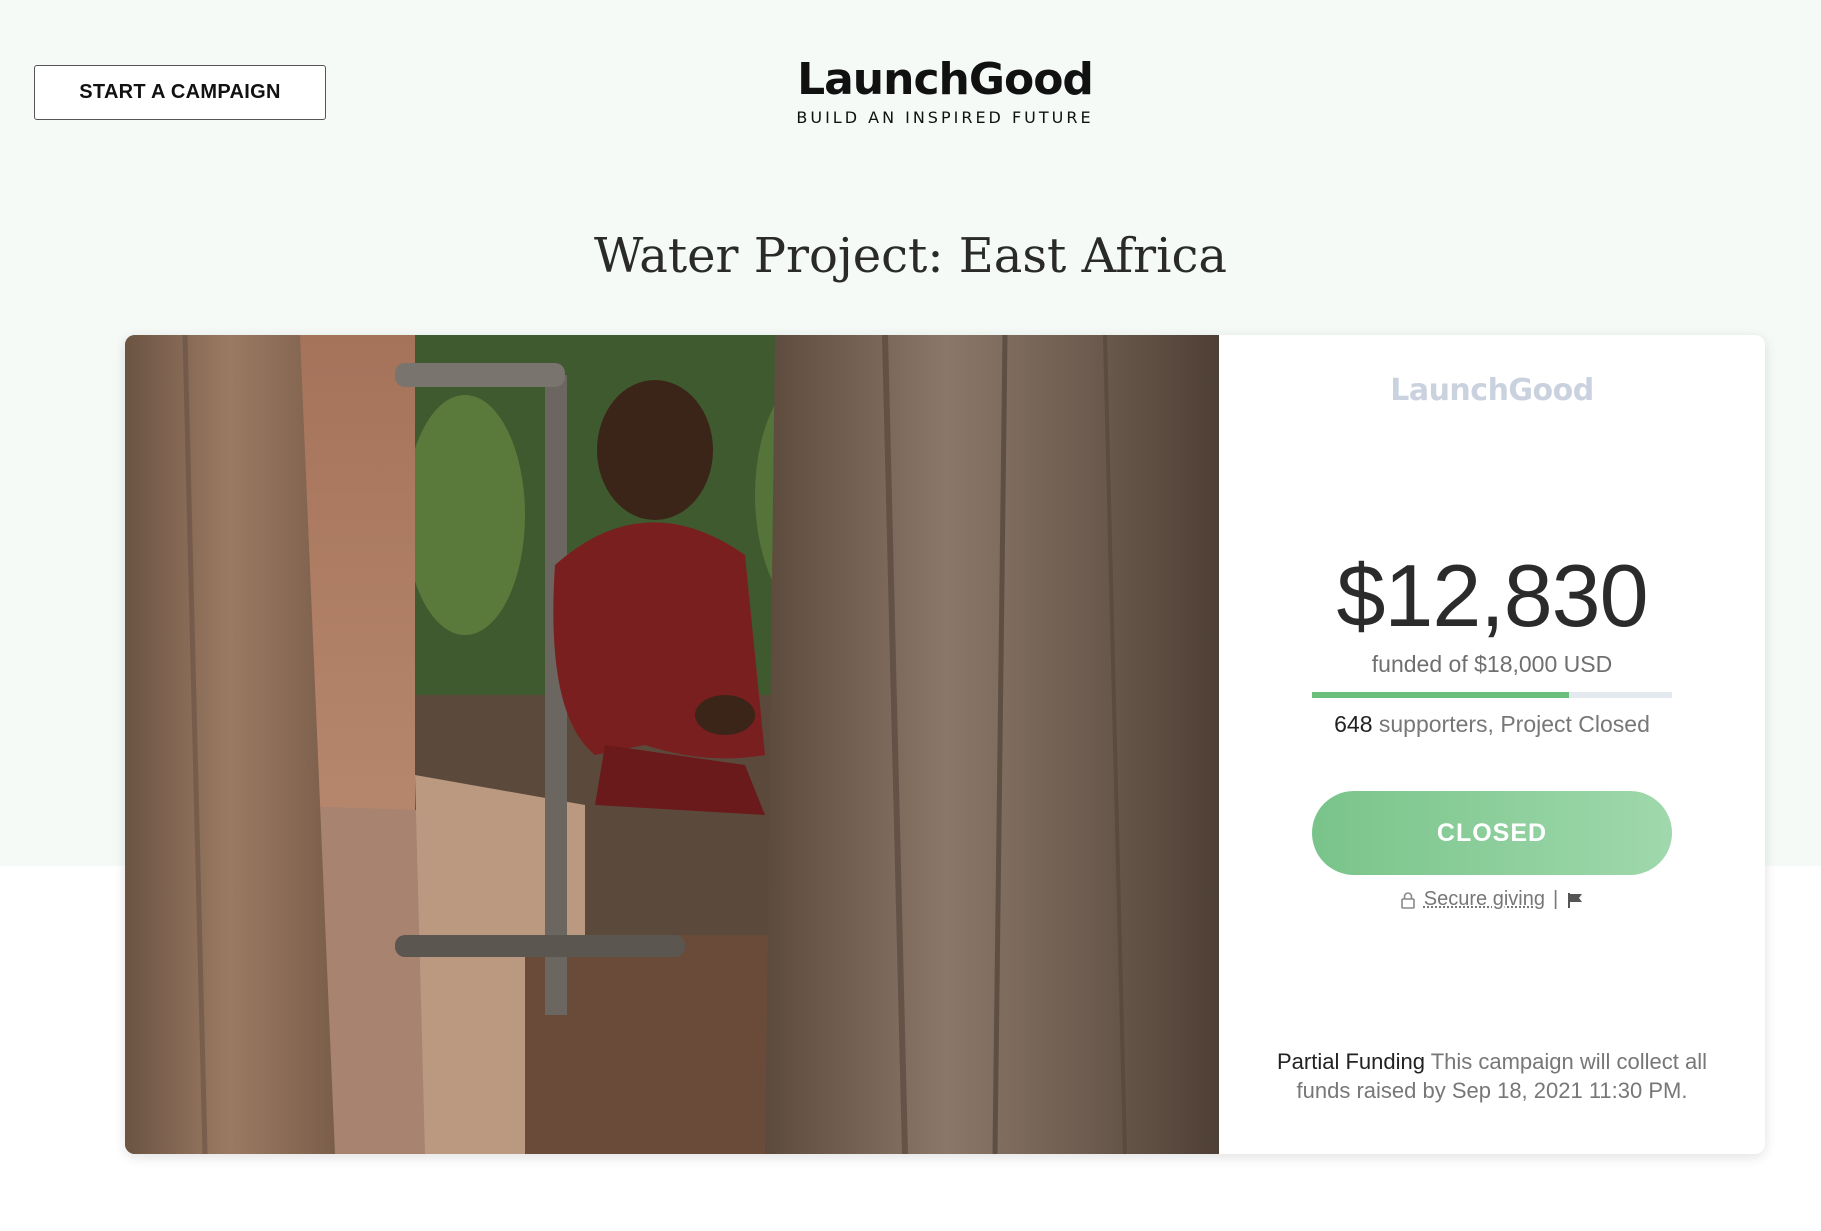  I want to click on progress-bar-fill, so click(1440, 695).